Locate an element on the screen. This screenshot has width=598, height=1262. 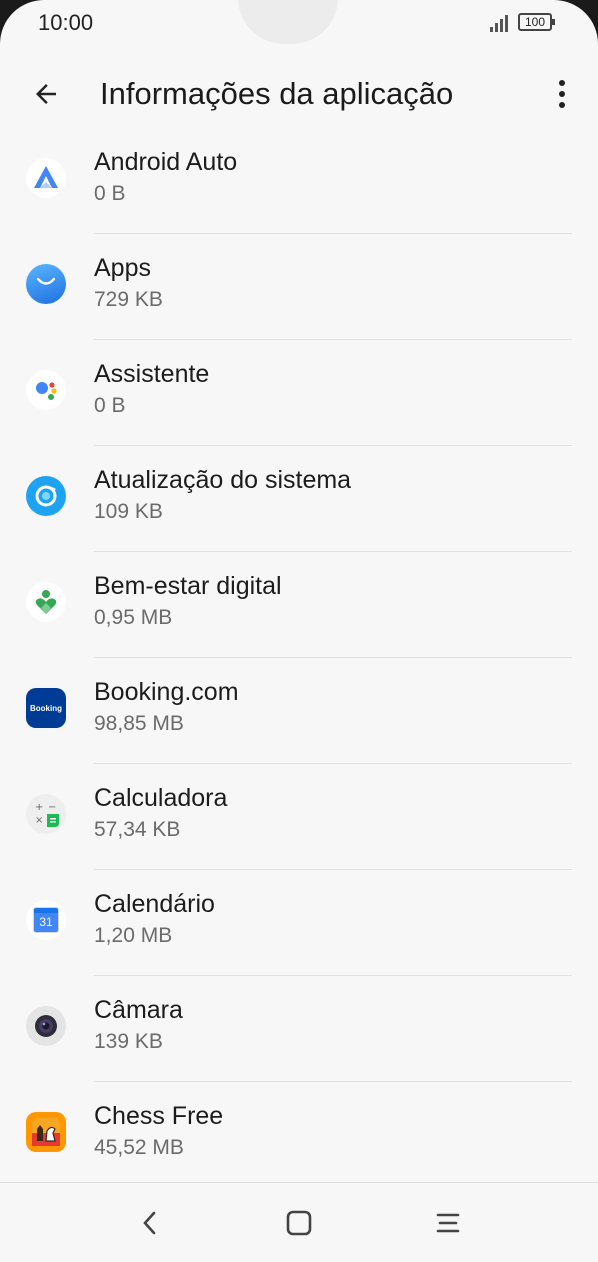
app-name: Android Auto is located at coordinates (166, 162).